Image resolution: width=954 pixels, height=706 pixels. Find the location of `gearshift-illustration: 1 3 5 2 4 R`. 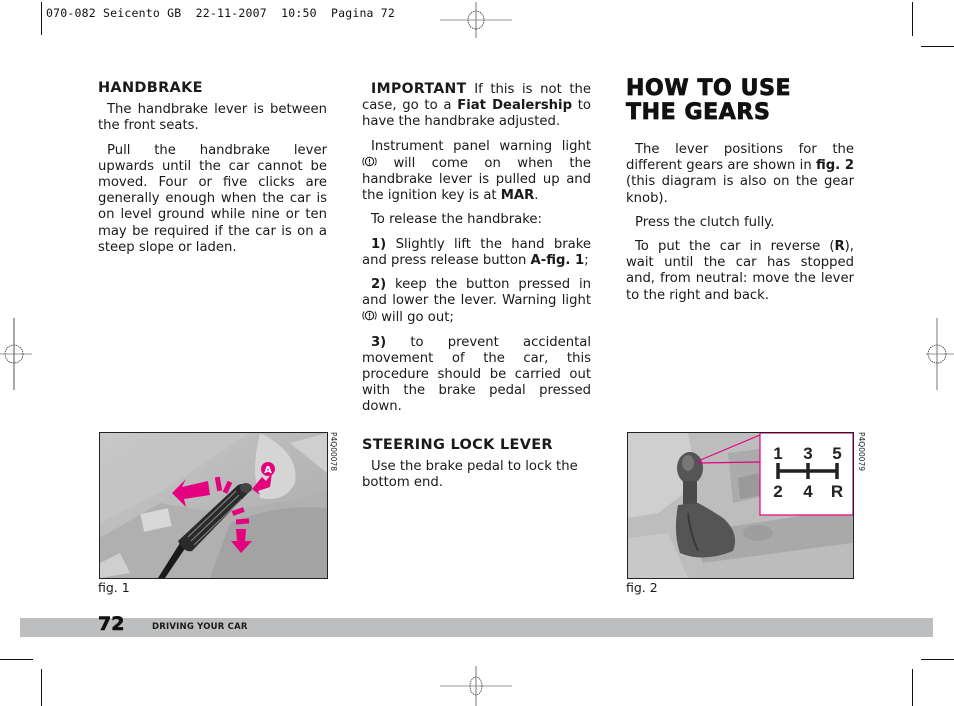

gearshift-illustration: 1 3 5 2 4 R is located at coordinates (740, 505).